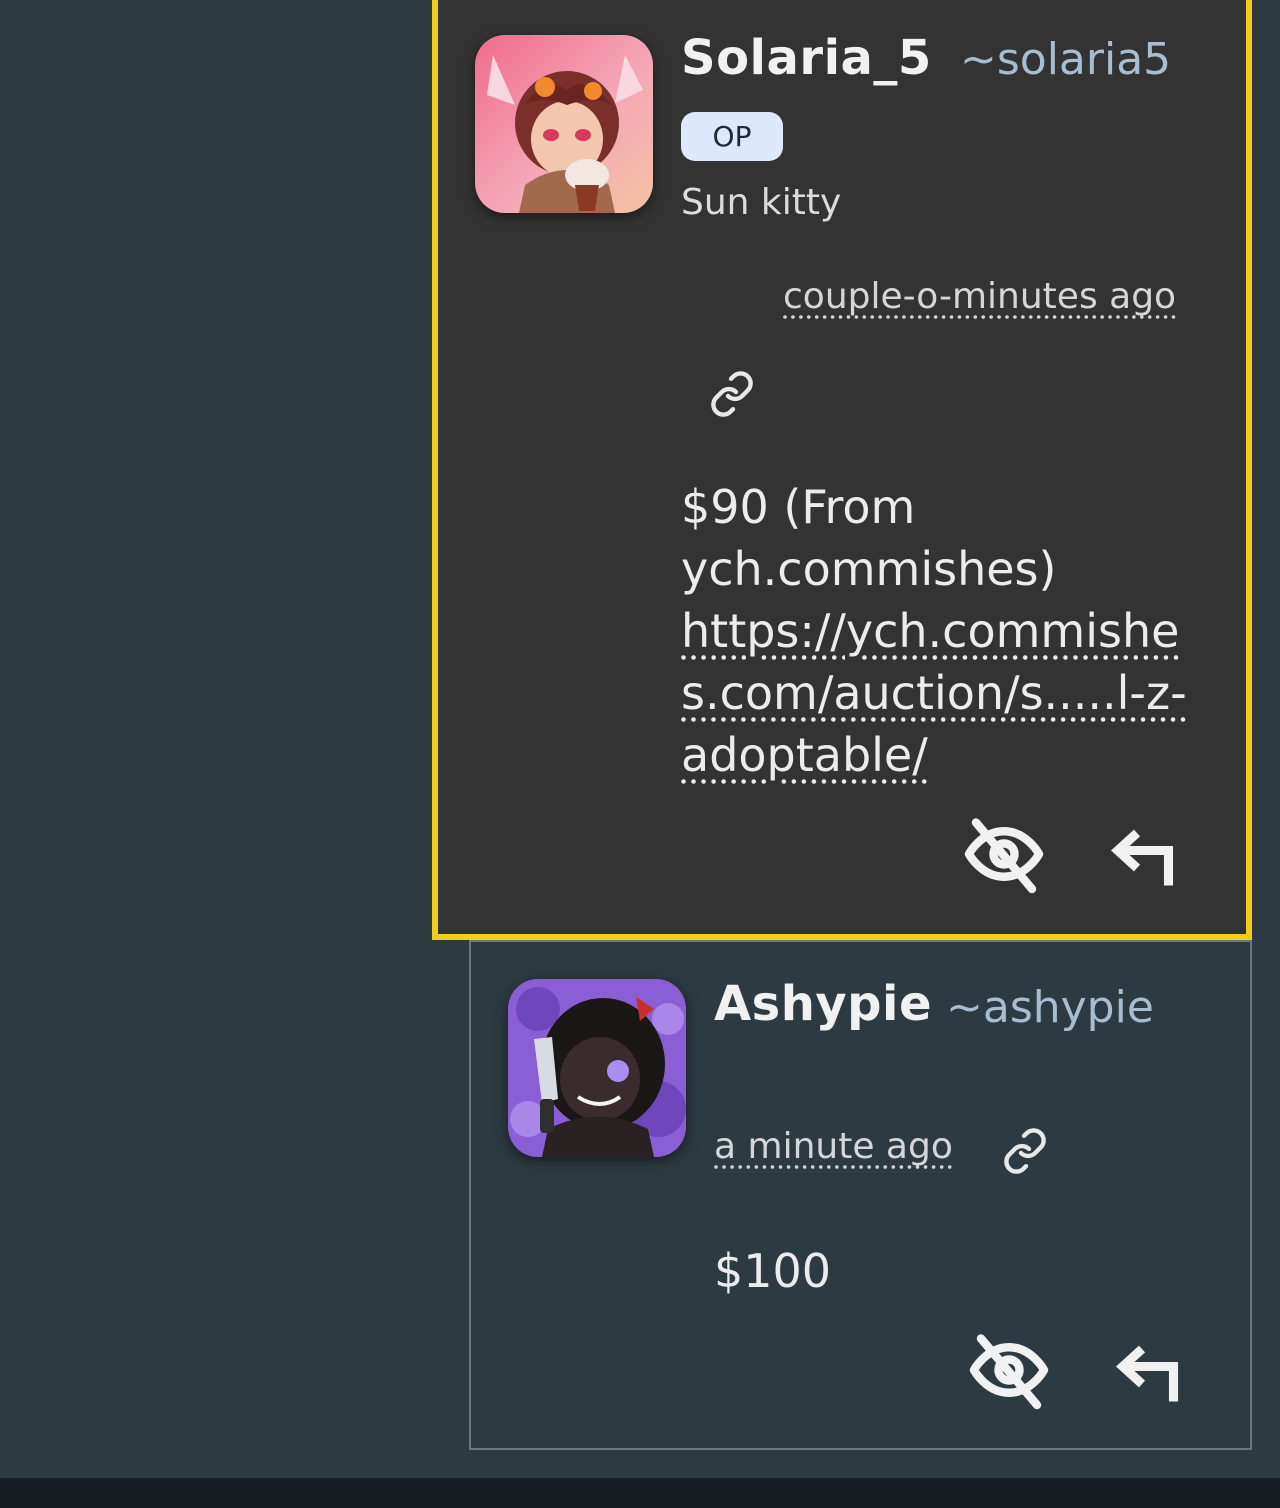  What do you see at coordinates (773, 1271) in the screenshot?
I see `comment-text: $100` at bounding box center [773, 1271].